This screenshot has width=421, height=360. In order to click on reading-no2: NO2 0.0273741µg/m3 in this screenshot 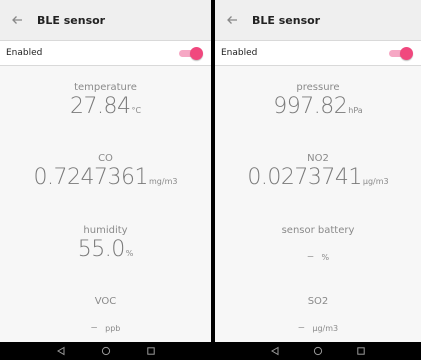, I will do `click(318, 171)`.